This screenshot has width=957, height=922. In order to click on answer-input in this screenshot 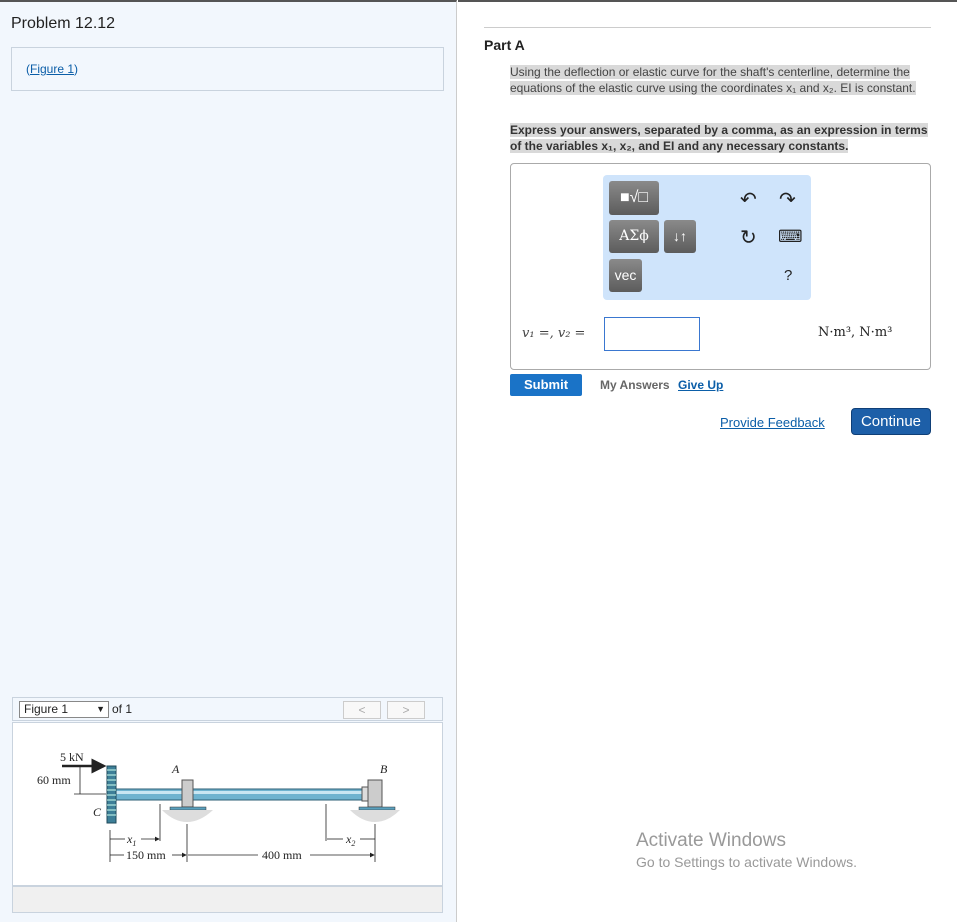, I will do `click(652, 334)`.